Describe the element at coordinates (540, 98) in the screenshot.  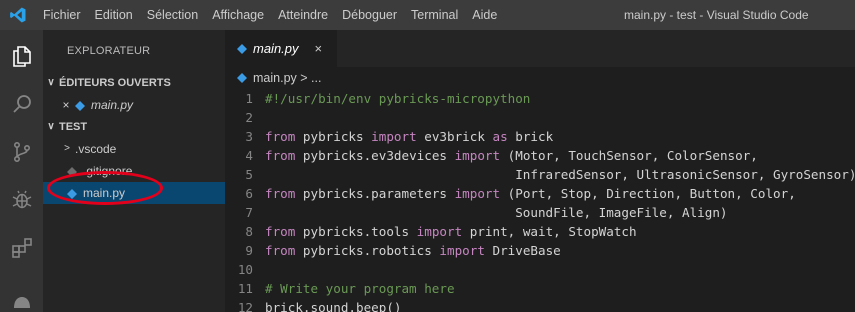
I see `code-line: 1 #!/usr/bin/env pybricks-micropython` at that location.